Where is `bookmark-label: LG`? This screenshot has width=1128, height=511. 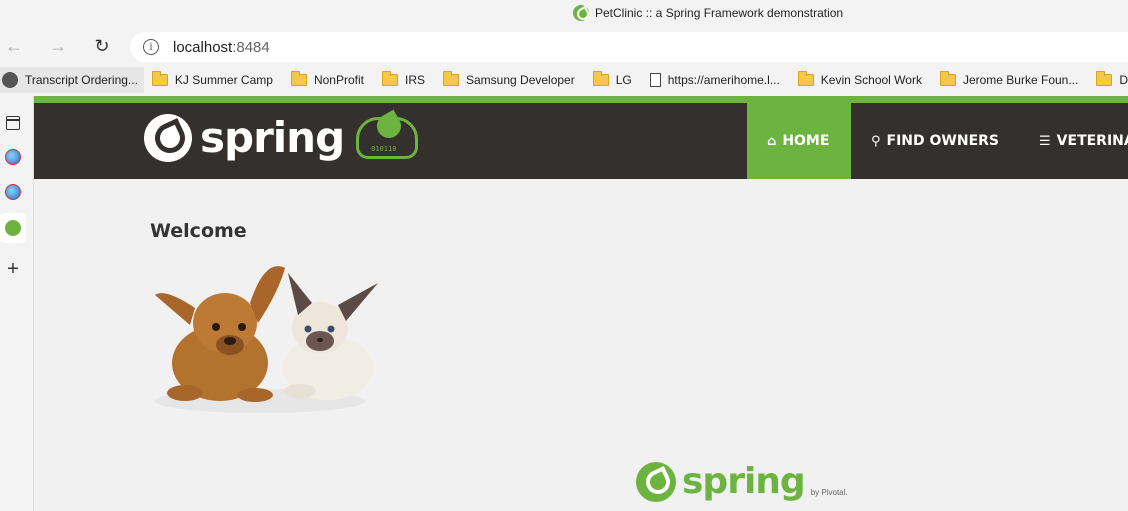
bookmark-label: LG is located at coordinates (623, 80).